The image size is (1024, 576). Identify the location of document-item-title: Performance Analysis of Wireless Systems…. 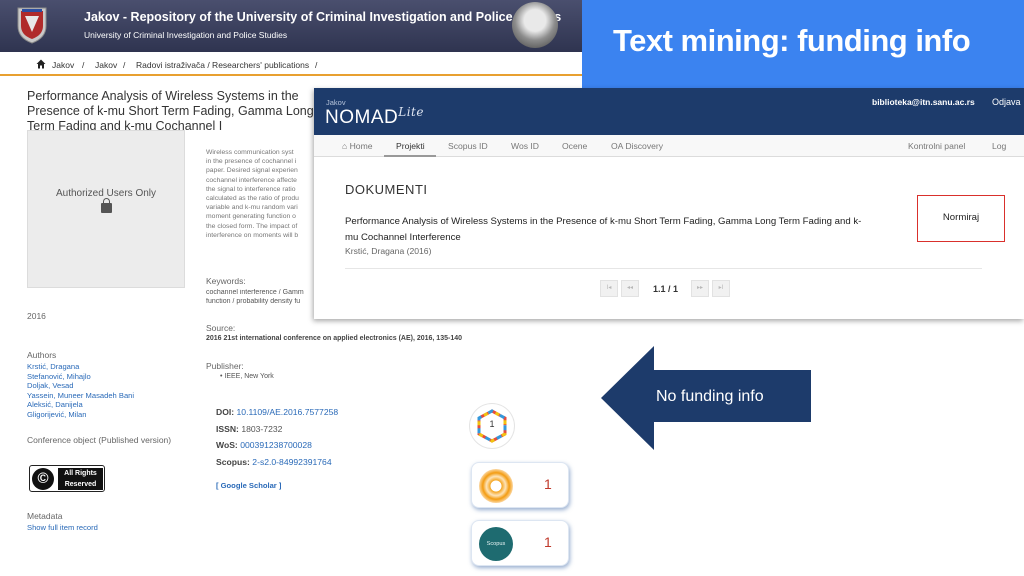
(605, 230).